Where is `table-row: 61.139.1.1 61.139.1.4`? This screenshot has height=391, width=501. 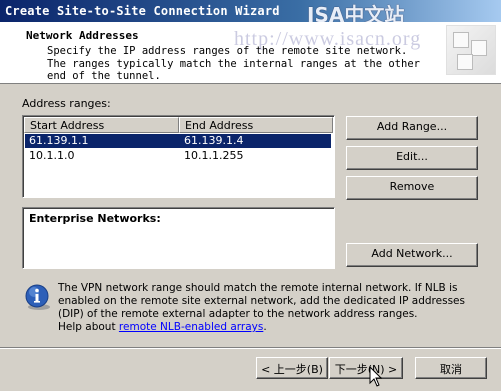
table-row: 61.139.1.1 61.139.1.4 is located at coordinates (178, 141).